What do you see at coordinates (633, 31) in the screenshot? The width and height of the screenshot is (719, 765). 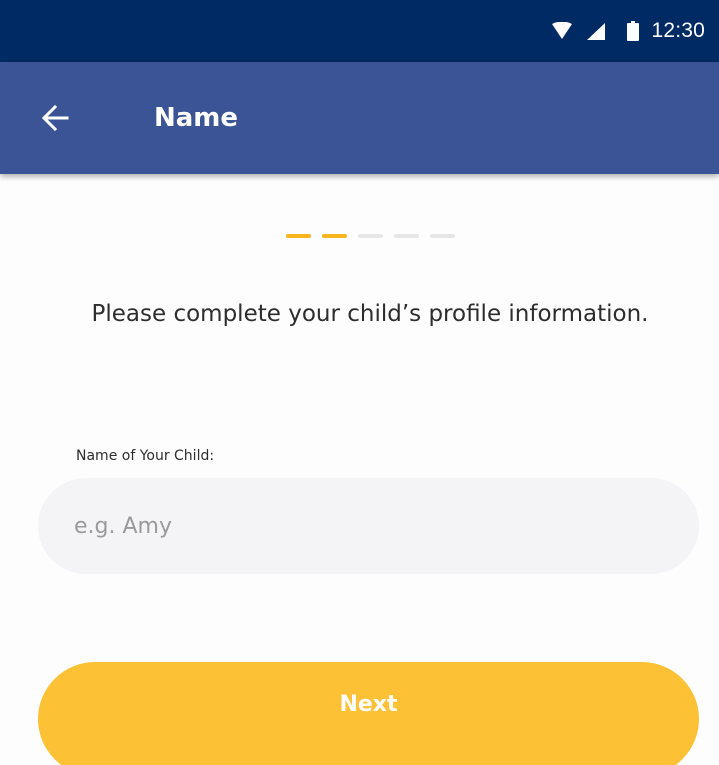 I see `battery-icon` at bounding box center [633, 31].